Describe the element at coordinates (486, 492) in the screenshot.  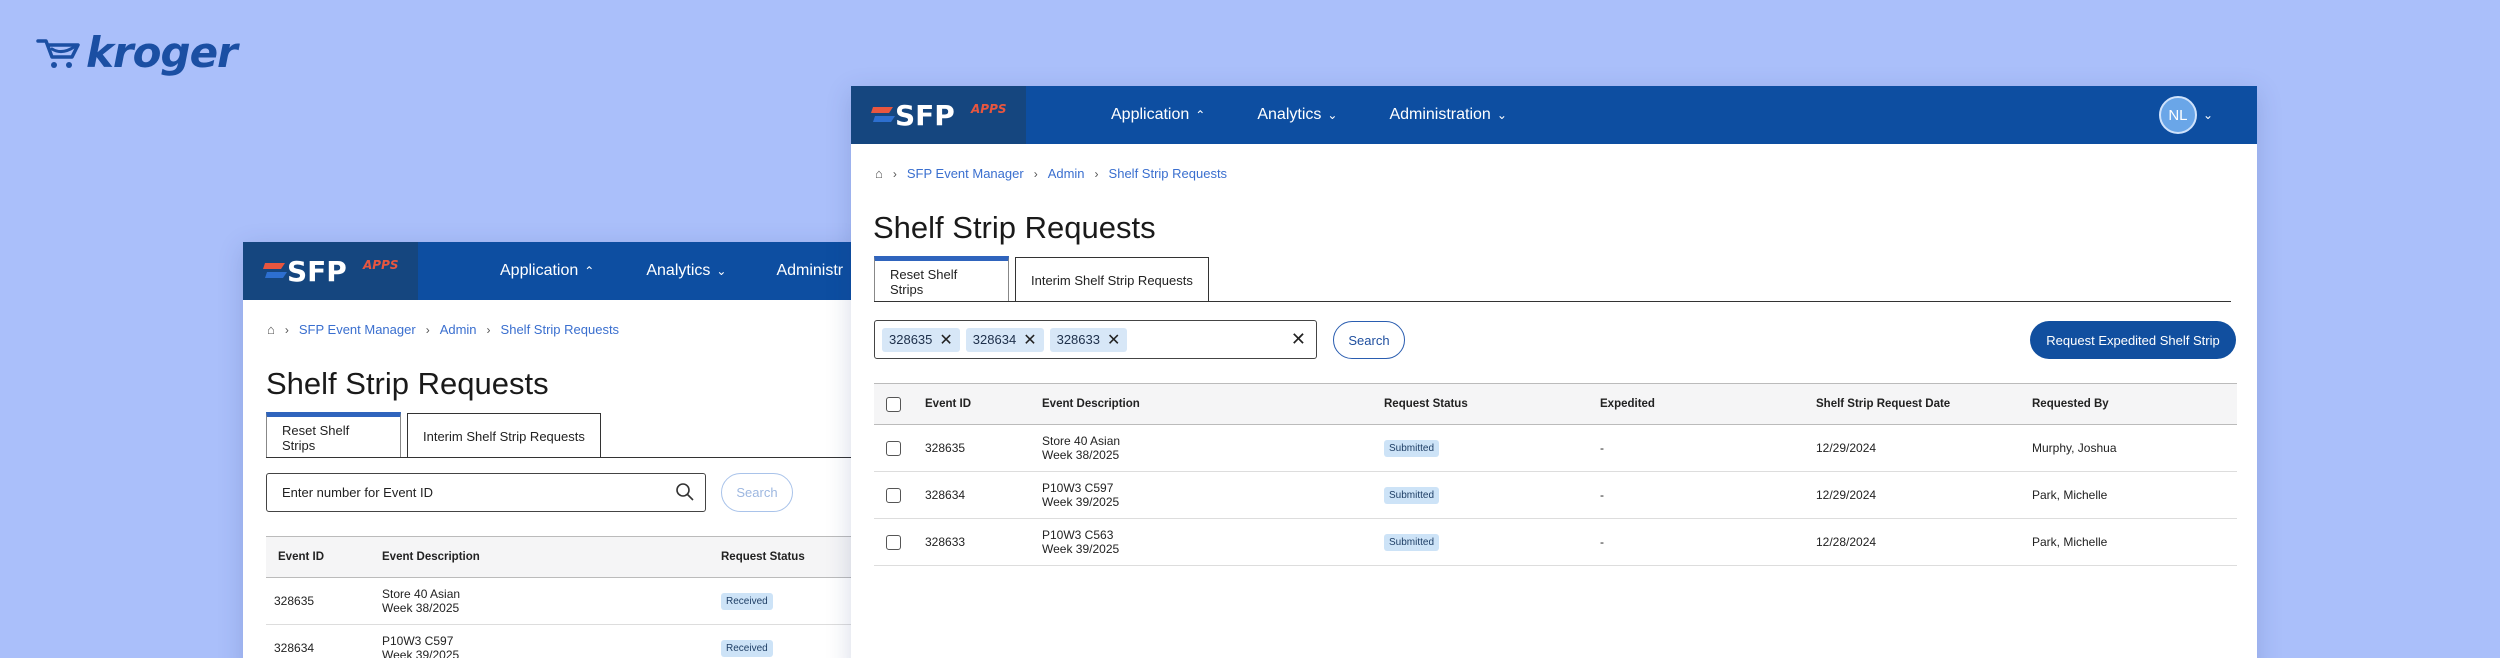
I see `event-id-search-field: Enter number for Event ID` at that location.